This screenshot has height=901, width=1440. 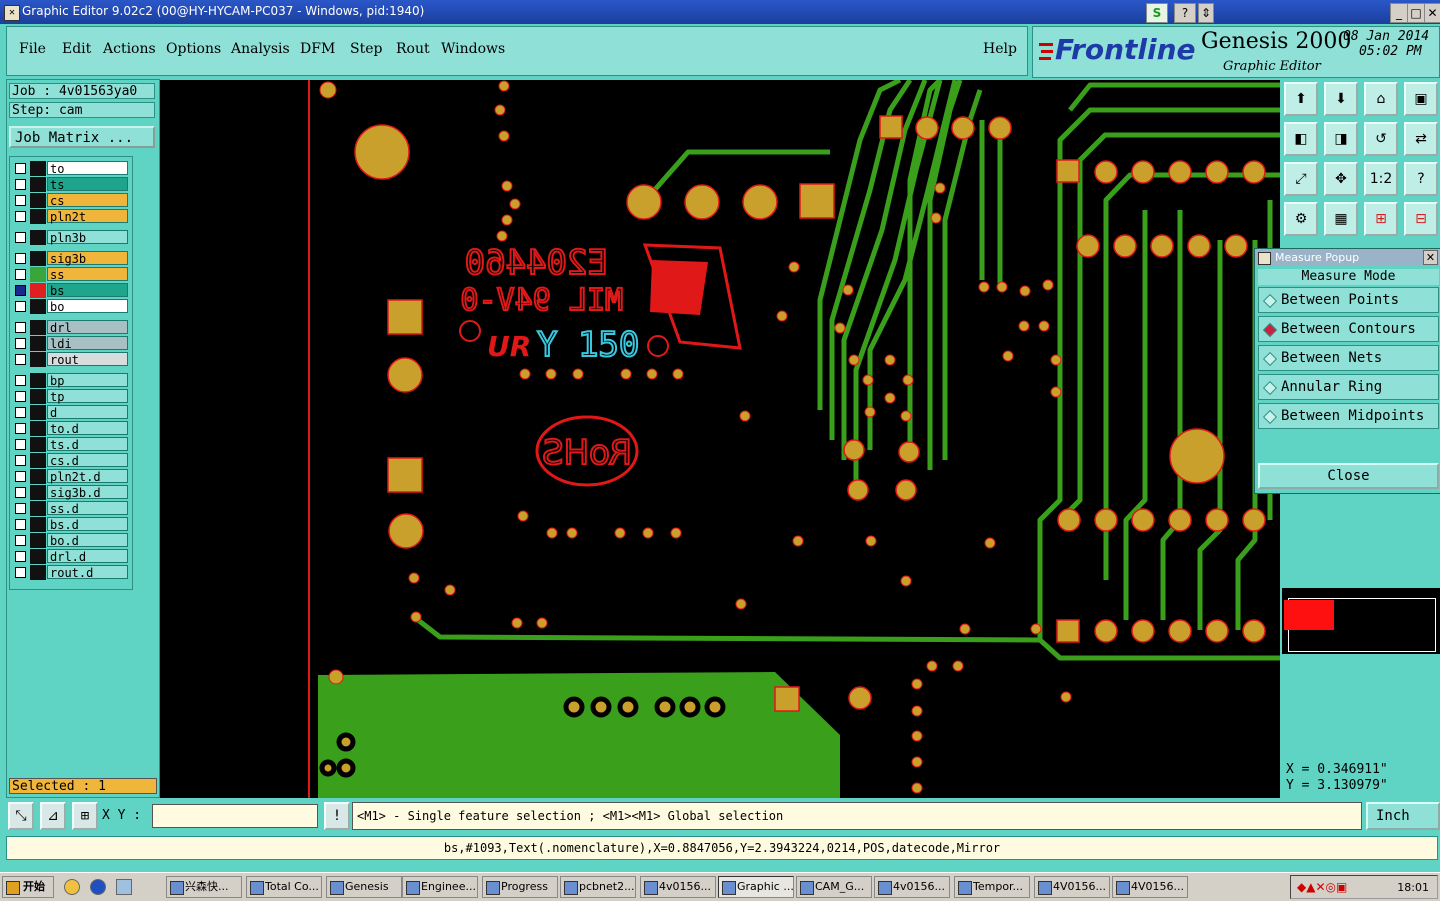 What do you see at coordinates (87, 492) in the screenshot?
I see `layer-name: sig3b.d` at bounding box center [87, 492].